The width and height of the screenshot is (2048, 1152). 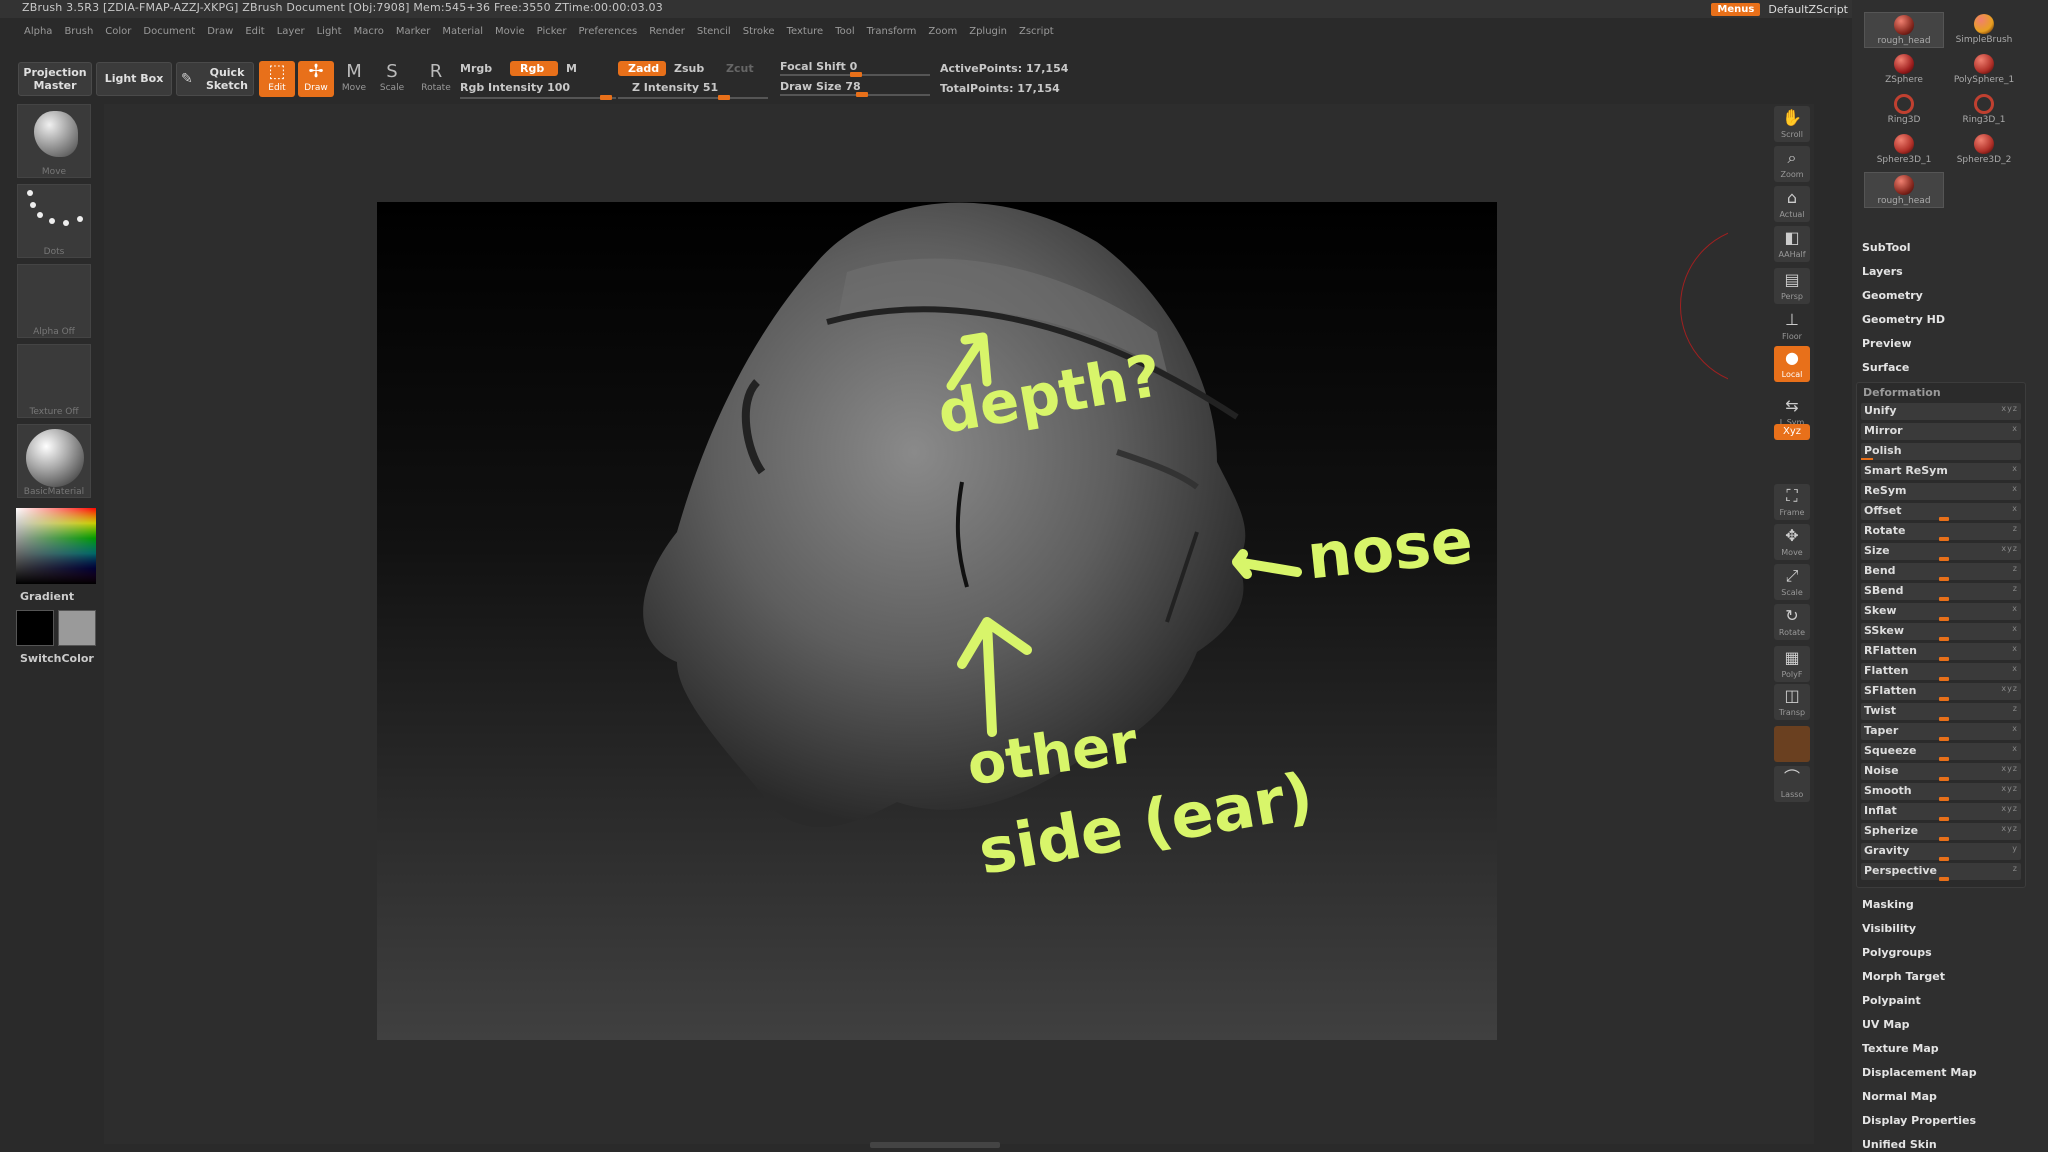 I want to click on rgb-toggle: Rgb, so click(x=534, y=68).